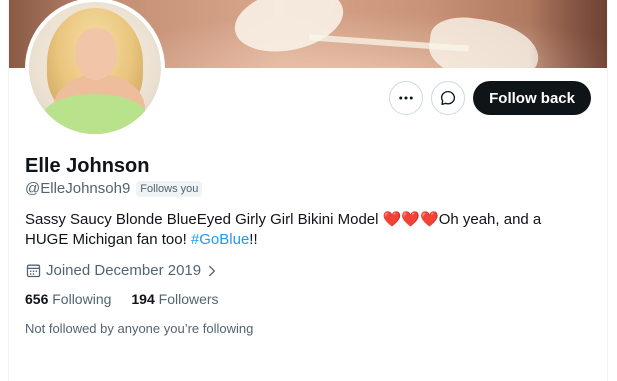 The height and width of the screenshot is (381, 617). Describe the element at coordinates (310, 299) in the screenshot. I see `follow-counts: 656 Following 194 Followers` at that location.